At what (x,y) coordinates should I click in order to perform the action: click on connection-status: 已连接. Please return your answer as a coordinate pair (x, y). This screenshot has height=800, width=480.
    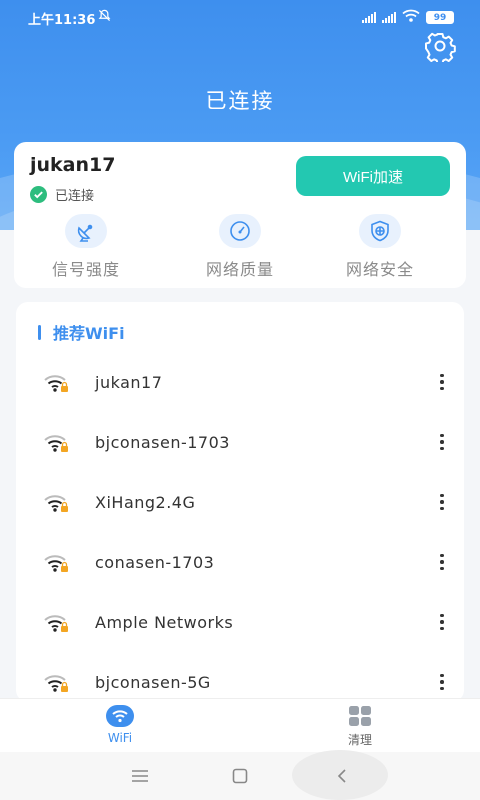
    Looking at the image, I should click on (62, 194).